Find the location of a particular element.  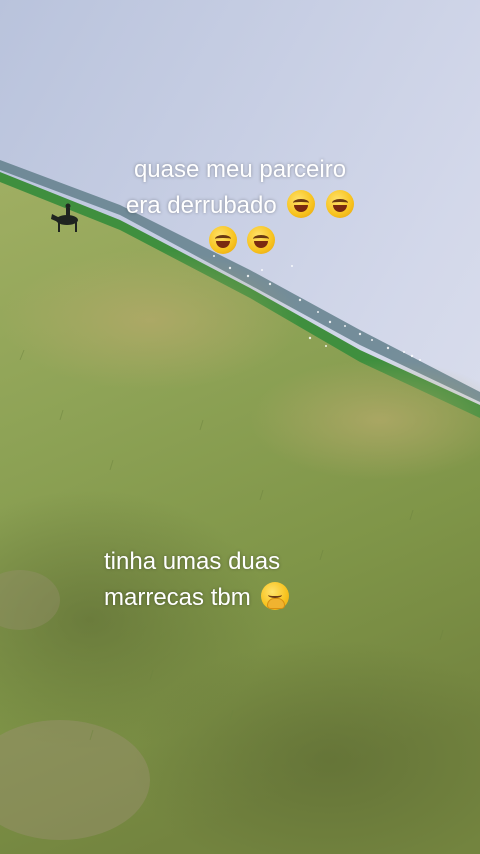

caption-bottom: tinha umas duas marrecas tbm is located at coordinates (197, 580).